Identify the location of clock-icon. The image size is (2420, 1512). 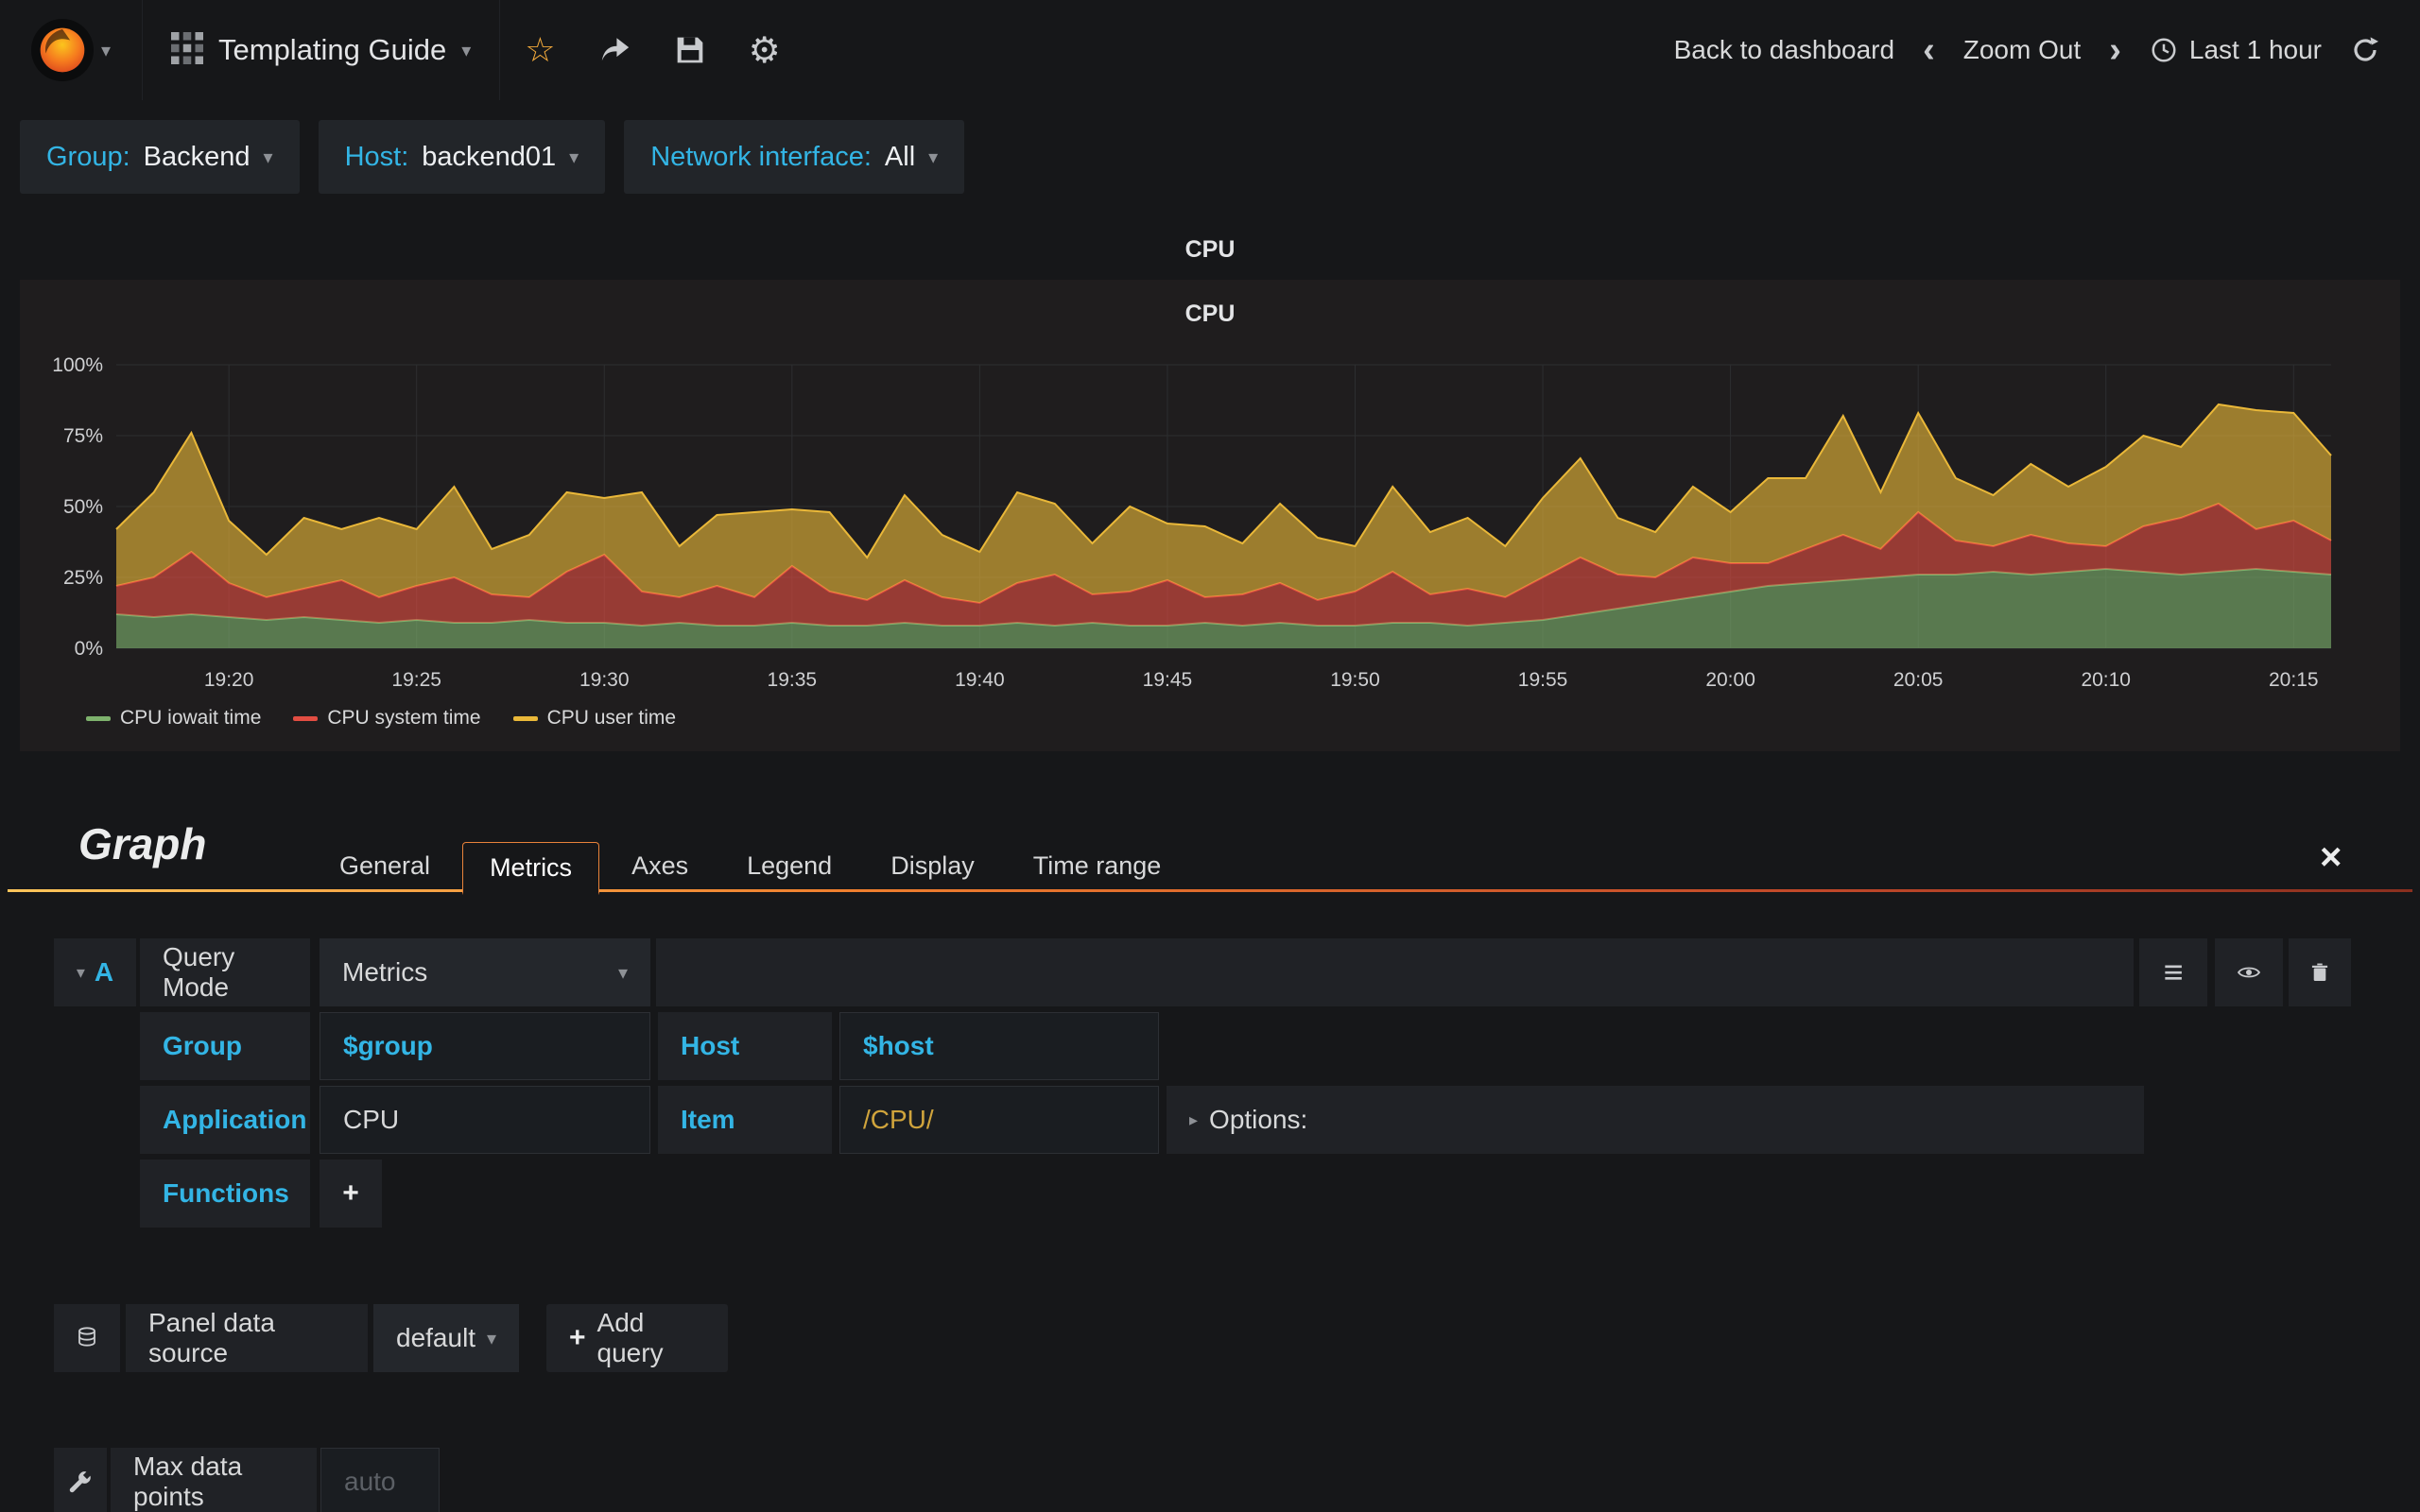
(2164, 50).